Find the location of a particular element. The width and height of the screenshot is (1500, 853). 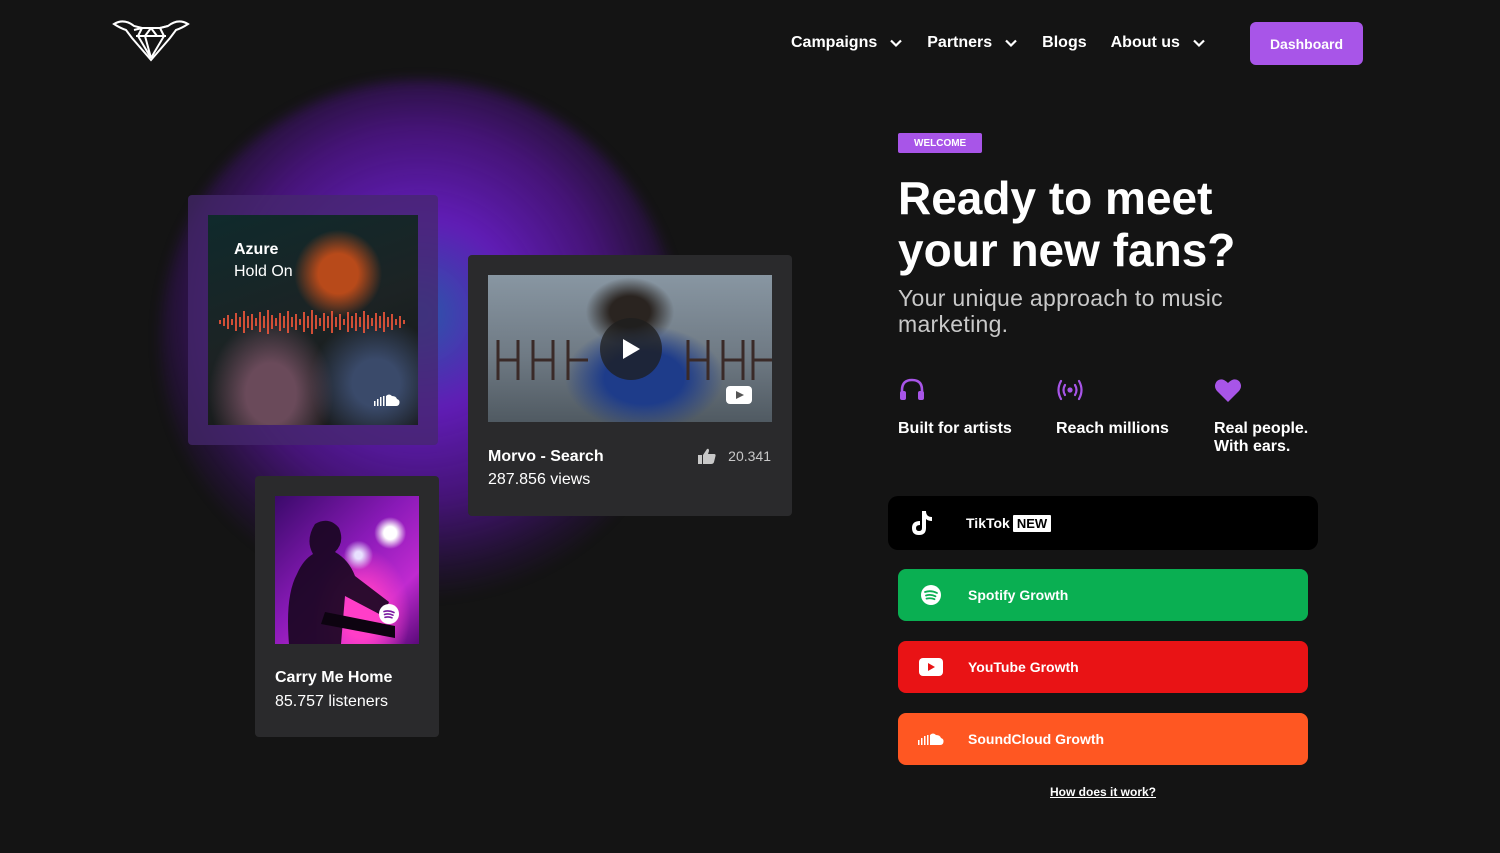

feature-real-people: Real people. With ears. is located at coordinates (1274, 416).